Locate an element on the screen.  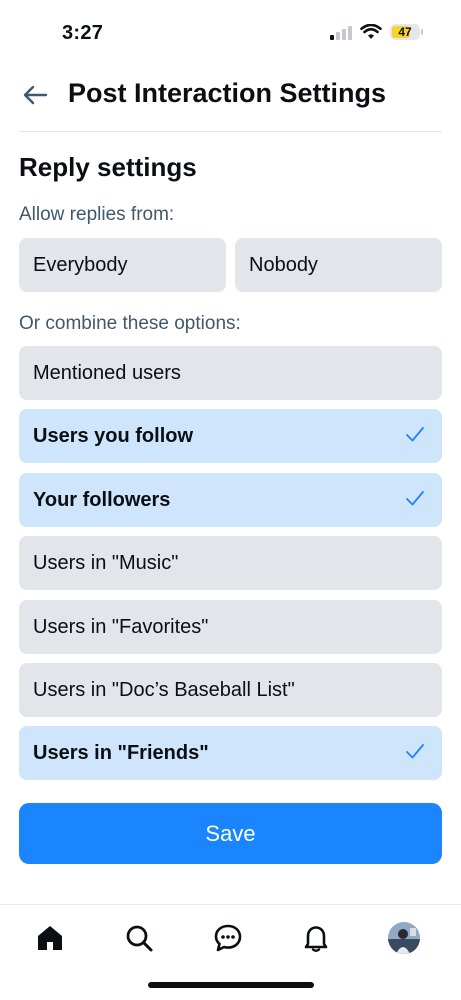
battery-icon: 47 is located at coordinates (406, 32).